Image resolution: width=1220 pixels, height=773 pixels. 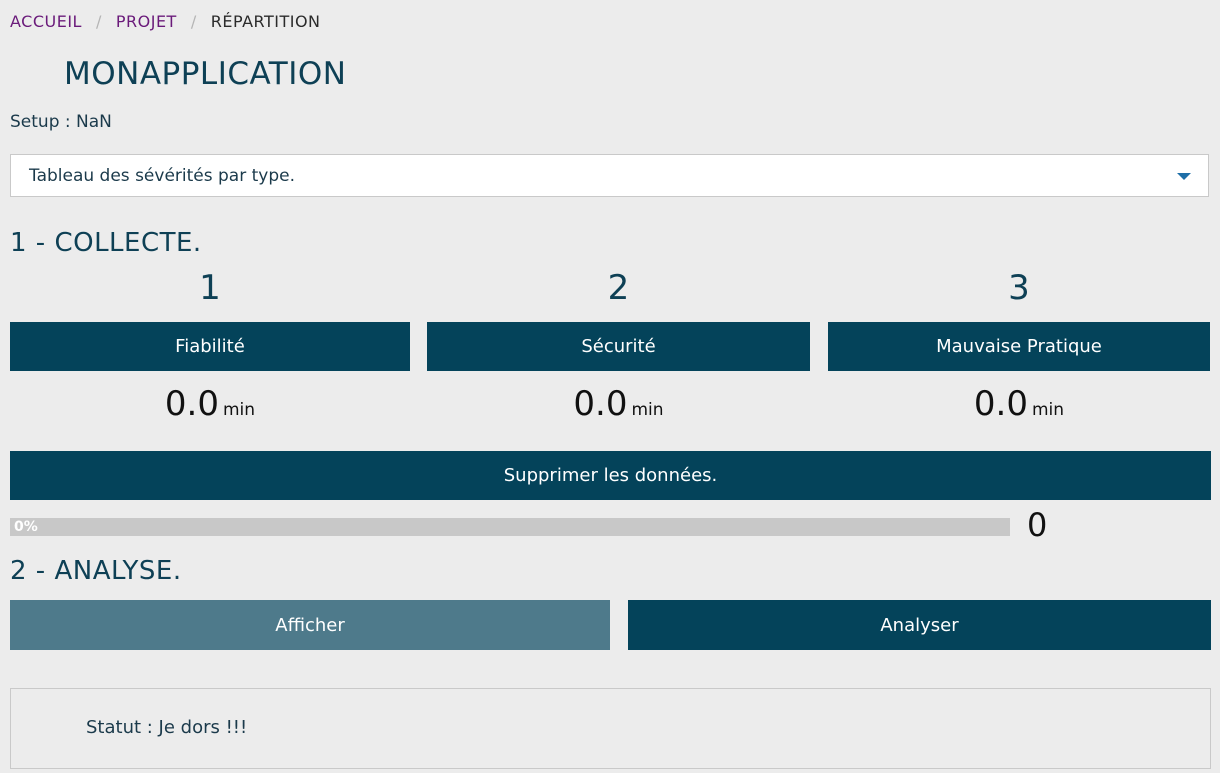 What do you see at coordinates (205, 74) in the screenshot?
I see `app-title: MONAPPLICATION` at bounding box center [205, 74].